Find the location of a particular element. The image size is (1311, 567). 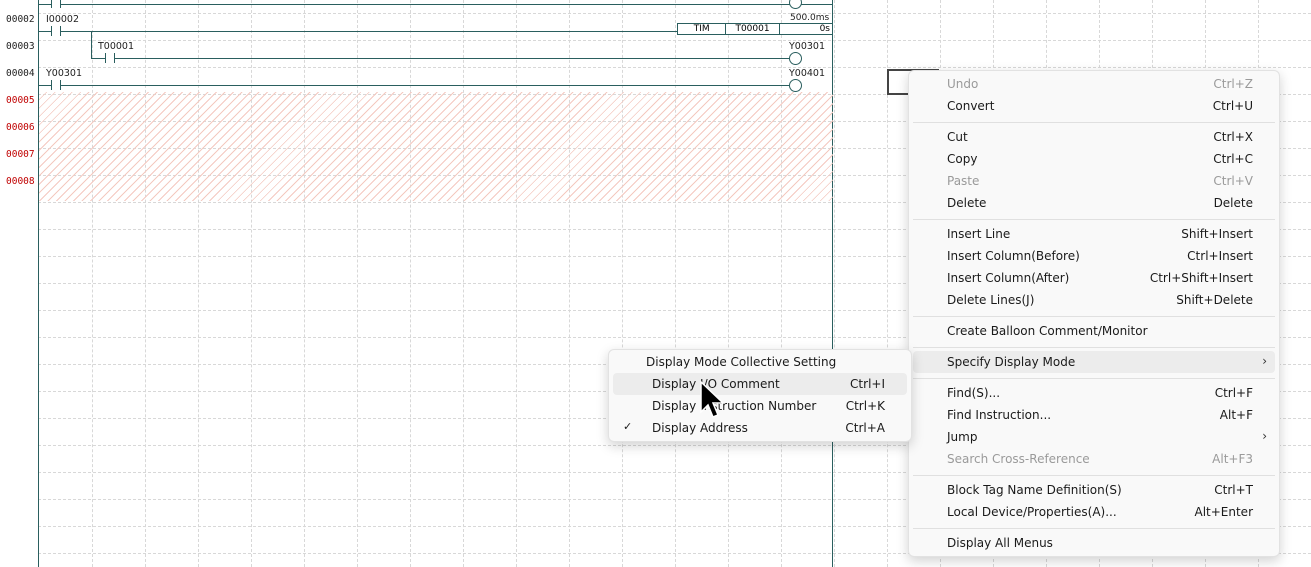

contact-top is located at coordinates (56, 4).